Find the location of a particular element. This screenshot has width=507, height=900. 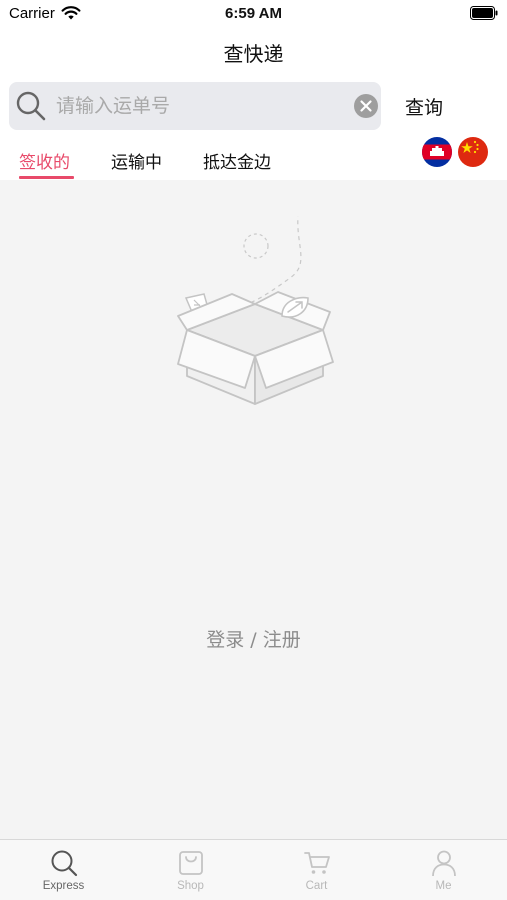

status-bar: Carrier 6:59 AM is located at coordinates (253, 14).